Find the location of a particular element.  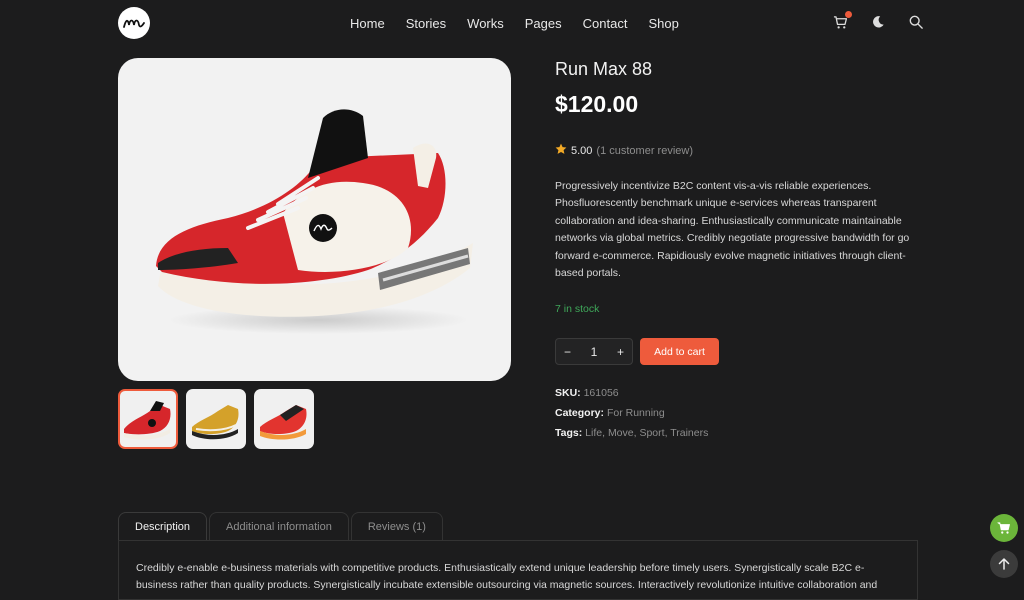

tab-additional-information: Additional information is located at coordinates (279, 526).